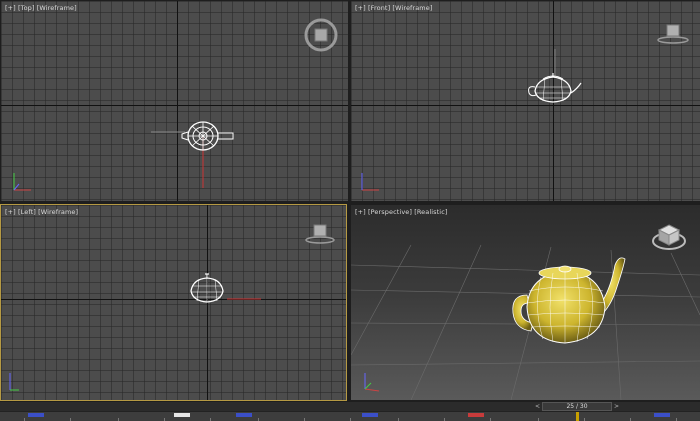 The height and width of the screenshot is (421, 700). I want to click on viewport-shading-menu: [Realistic], so click(430, 212).